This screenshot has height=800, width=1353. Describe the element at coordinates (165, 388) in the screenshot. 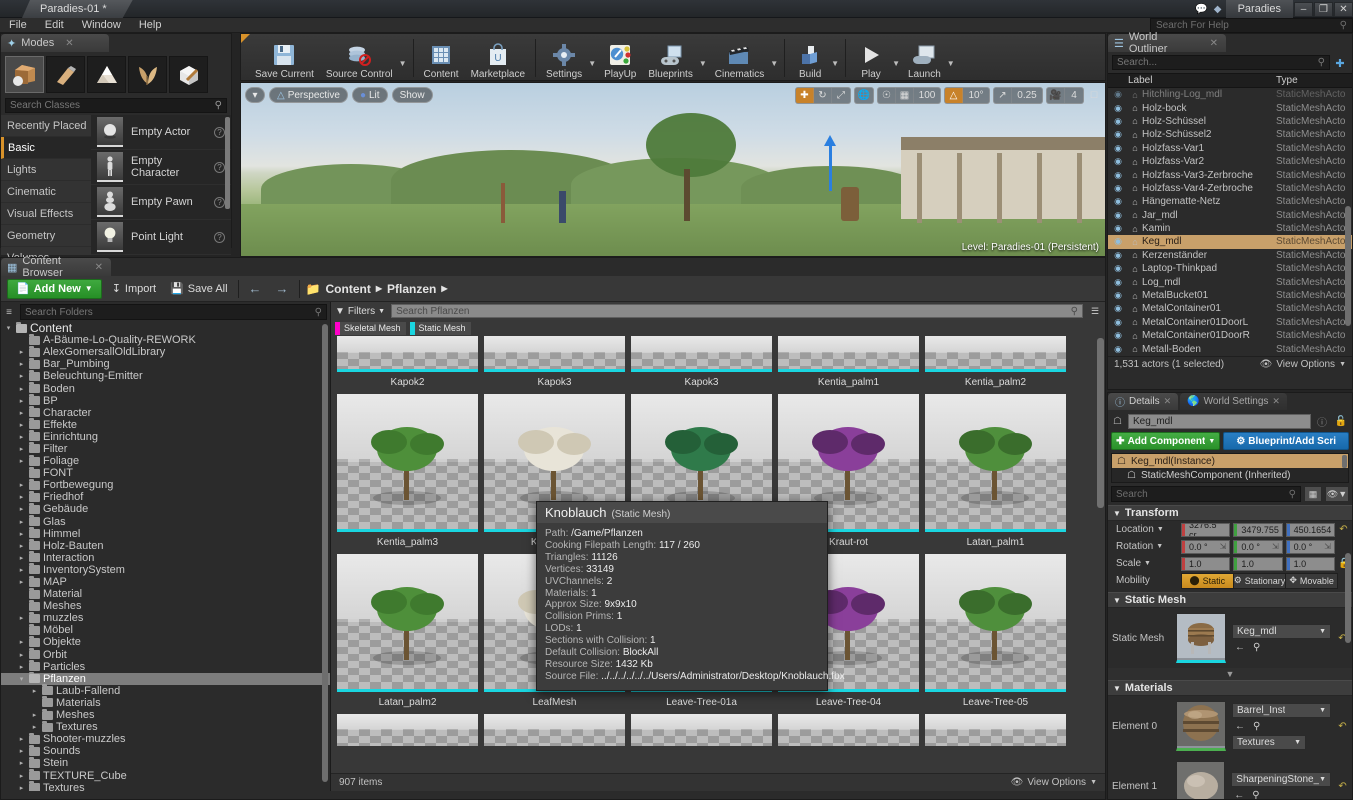

I see `tree-node: ▸ Boden` at that location.